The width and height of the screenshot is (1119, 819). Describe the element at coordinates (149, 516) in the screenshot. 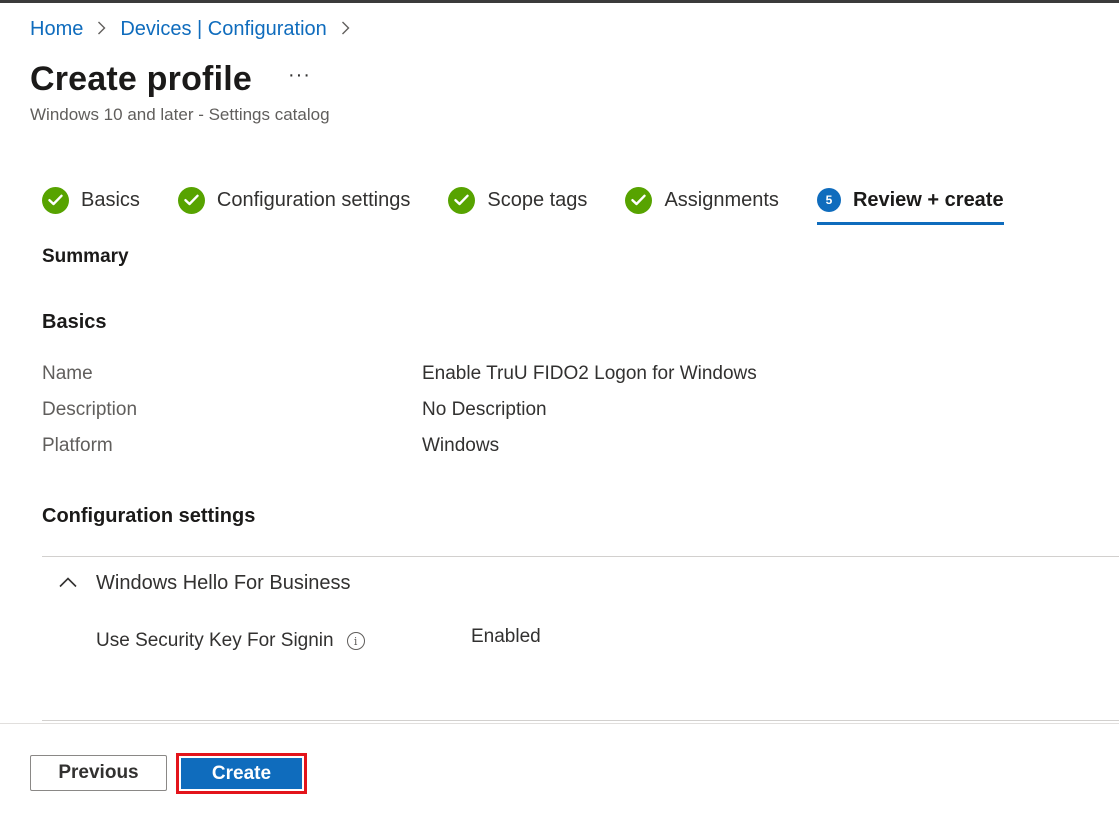

I see `configuration-settings-heading: Configuration settings` at that location.